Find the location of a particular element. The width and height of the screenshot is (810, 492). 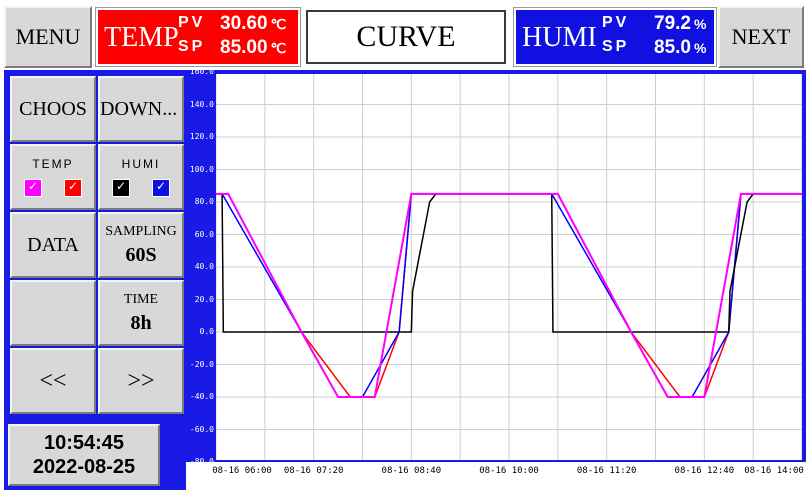

temp-checkbox-label: TEMP is located at coordinates (53, 164).